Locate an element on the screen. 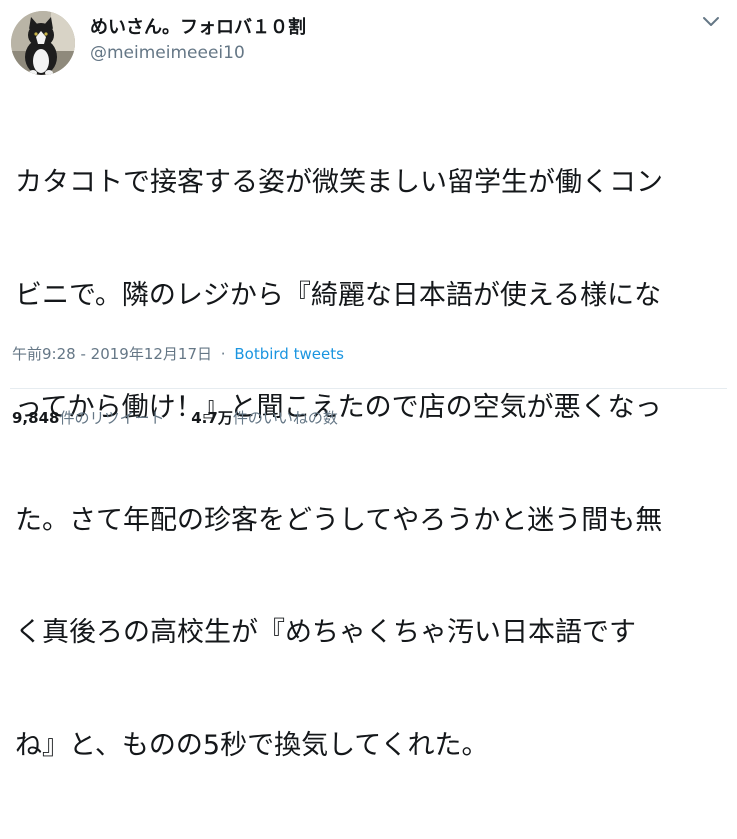  divider is located at coordinates (368, 388).